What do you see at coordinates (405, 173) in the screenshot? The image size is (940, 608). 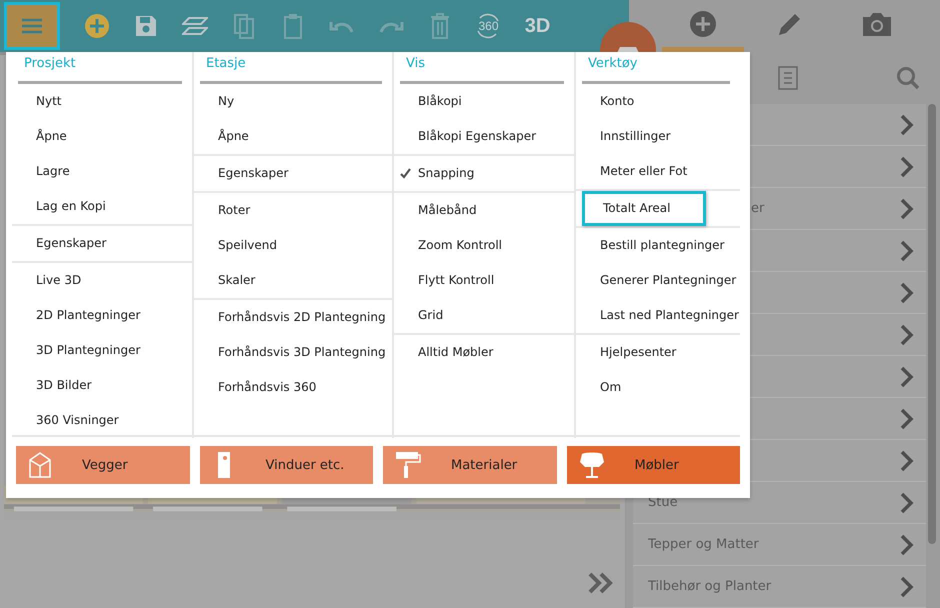 I see `checkmark-icon` at bounding box center [405, 173].